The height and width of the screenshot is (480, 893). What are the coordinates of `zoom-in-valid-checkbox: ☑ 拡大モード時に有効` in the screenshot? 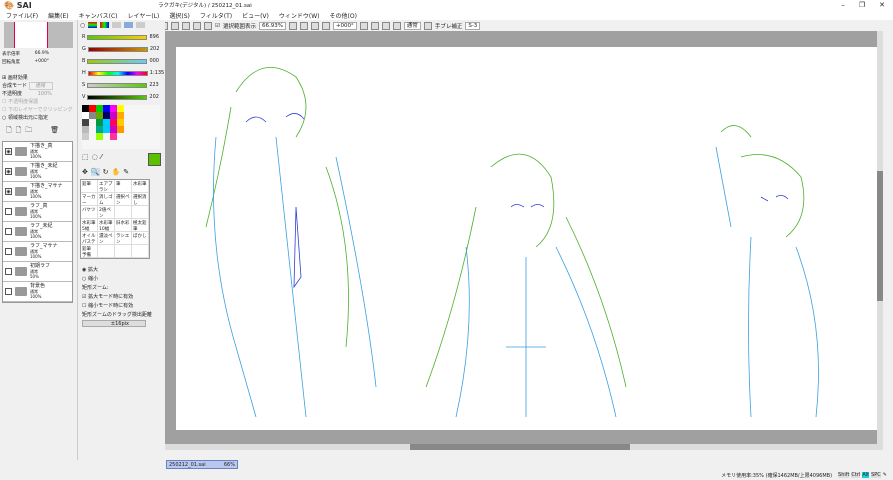 It's located at (121, 297).